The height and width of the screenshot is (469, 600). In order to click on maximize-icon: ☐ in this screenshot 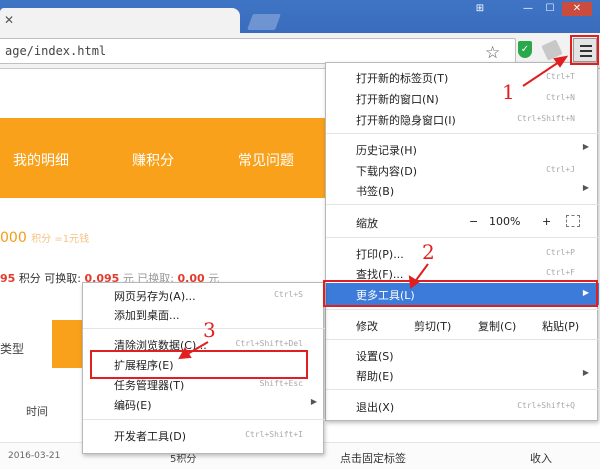, I will do `click(550, 9)`.